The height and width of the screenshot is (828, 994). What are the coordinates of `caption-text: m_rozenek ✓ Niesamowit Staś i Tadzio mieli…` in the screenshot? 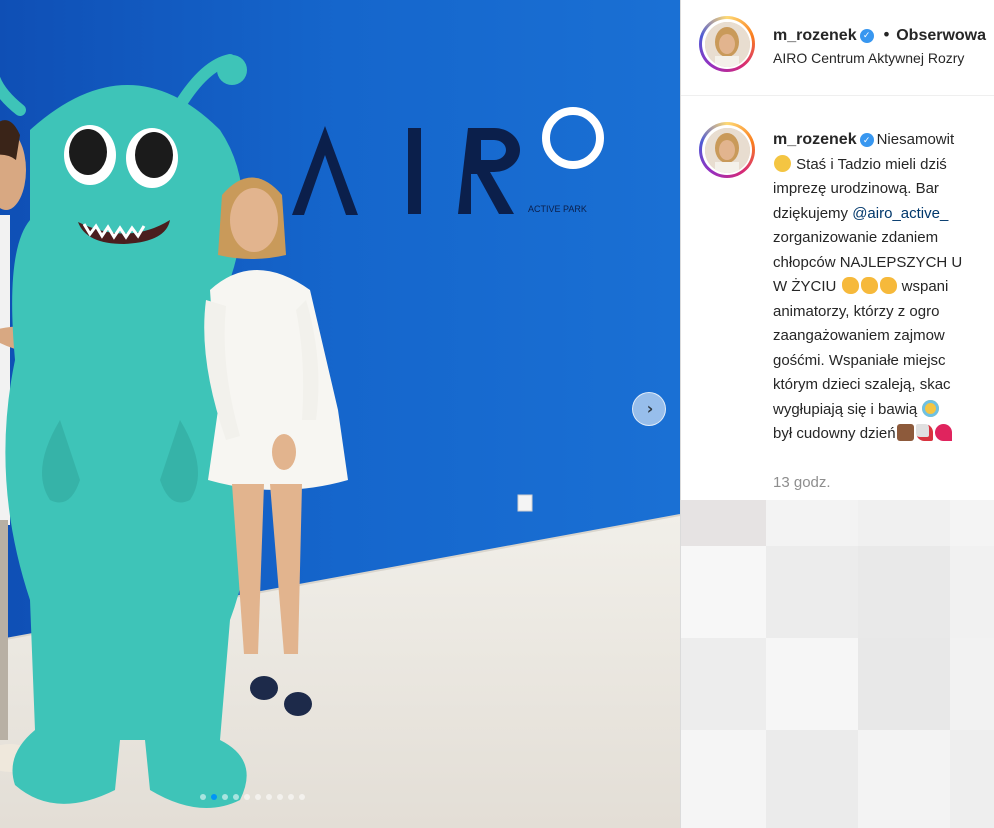 It's located at (883, 287).